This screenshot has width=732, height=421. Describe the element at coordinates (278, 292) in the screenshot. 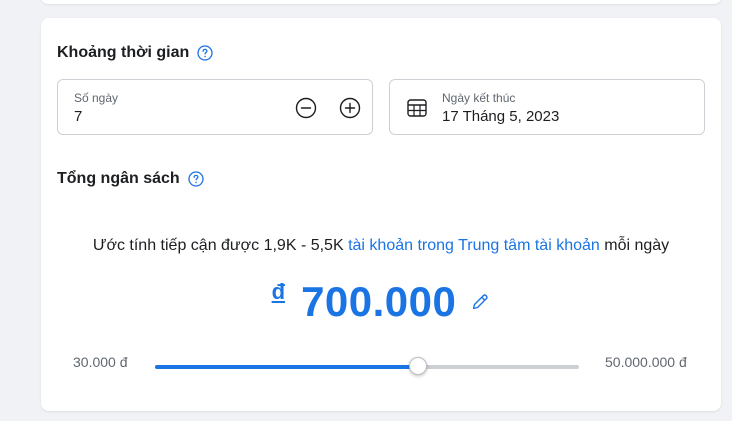

I see `currency-symbol: đ` at that location.